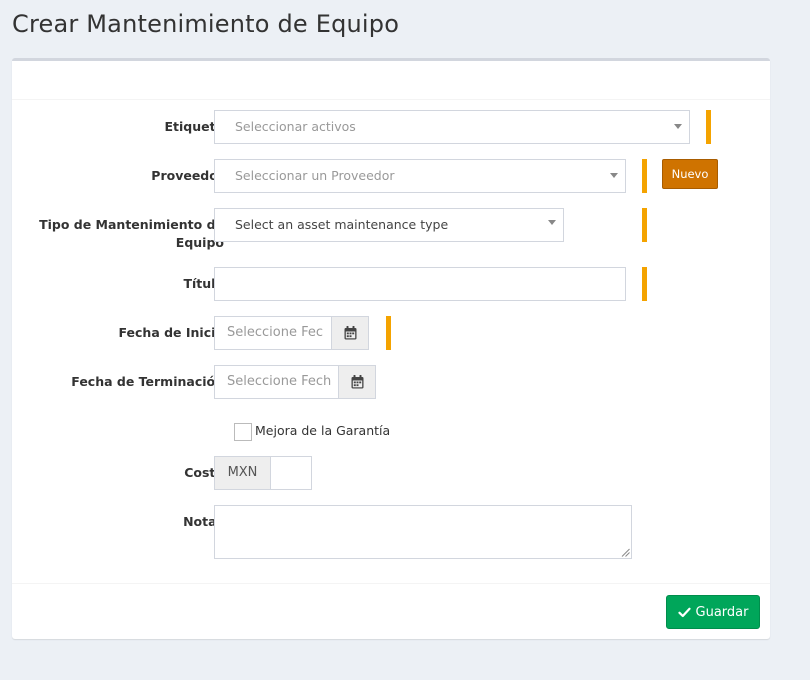 The height and width of the screenshot is (680, 810). Describe the element at coordinates (295, 126) in the screenshot. I see `etiqueta-placeholder: Seleccionar activos` at that location.